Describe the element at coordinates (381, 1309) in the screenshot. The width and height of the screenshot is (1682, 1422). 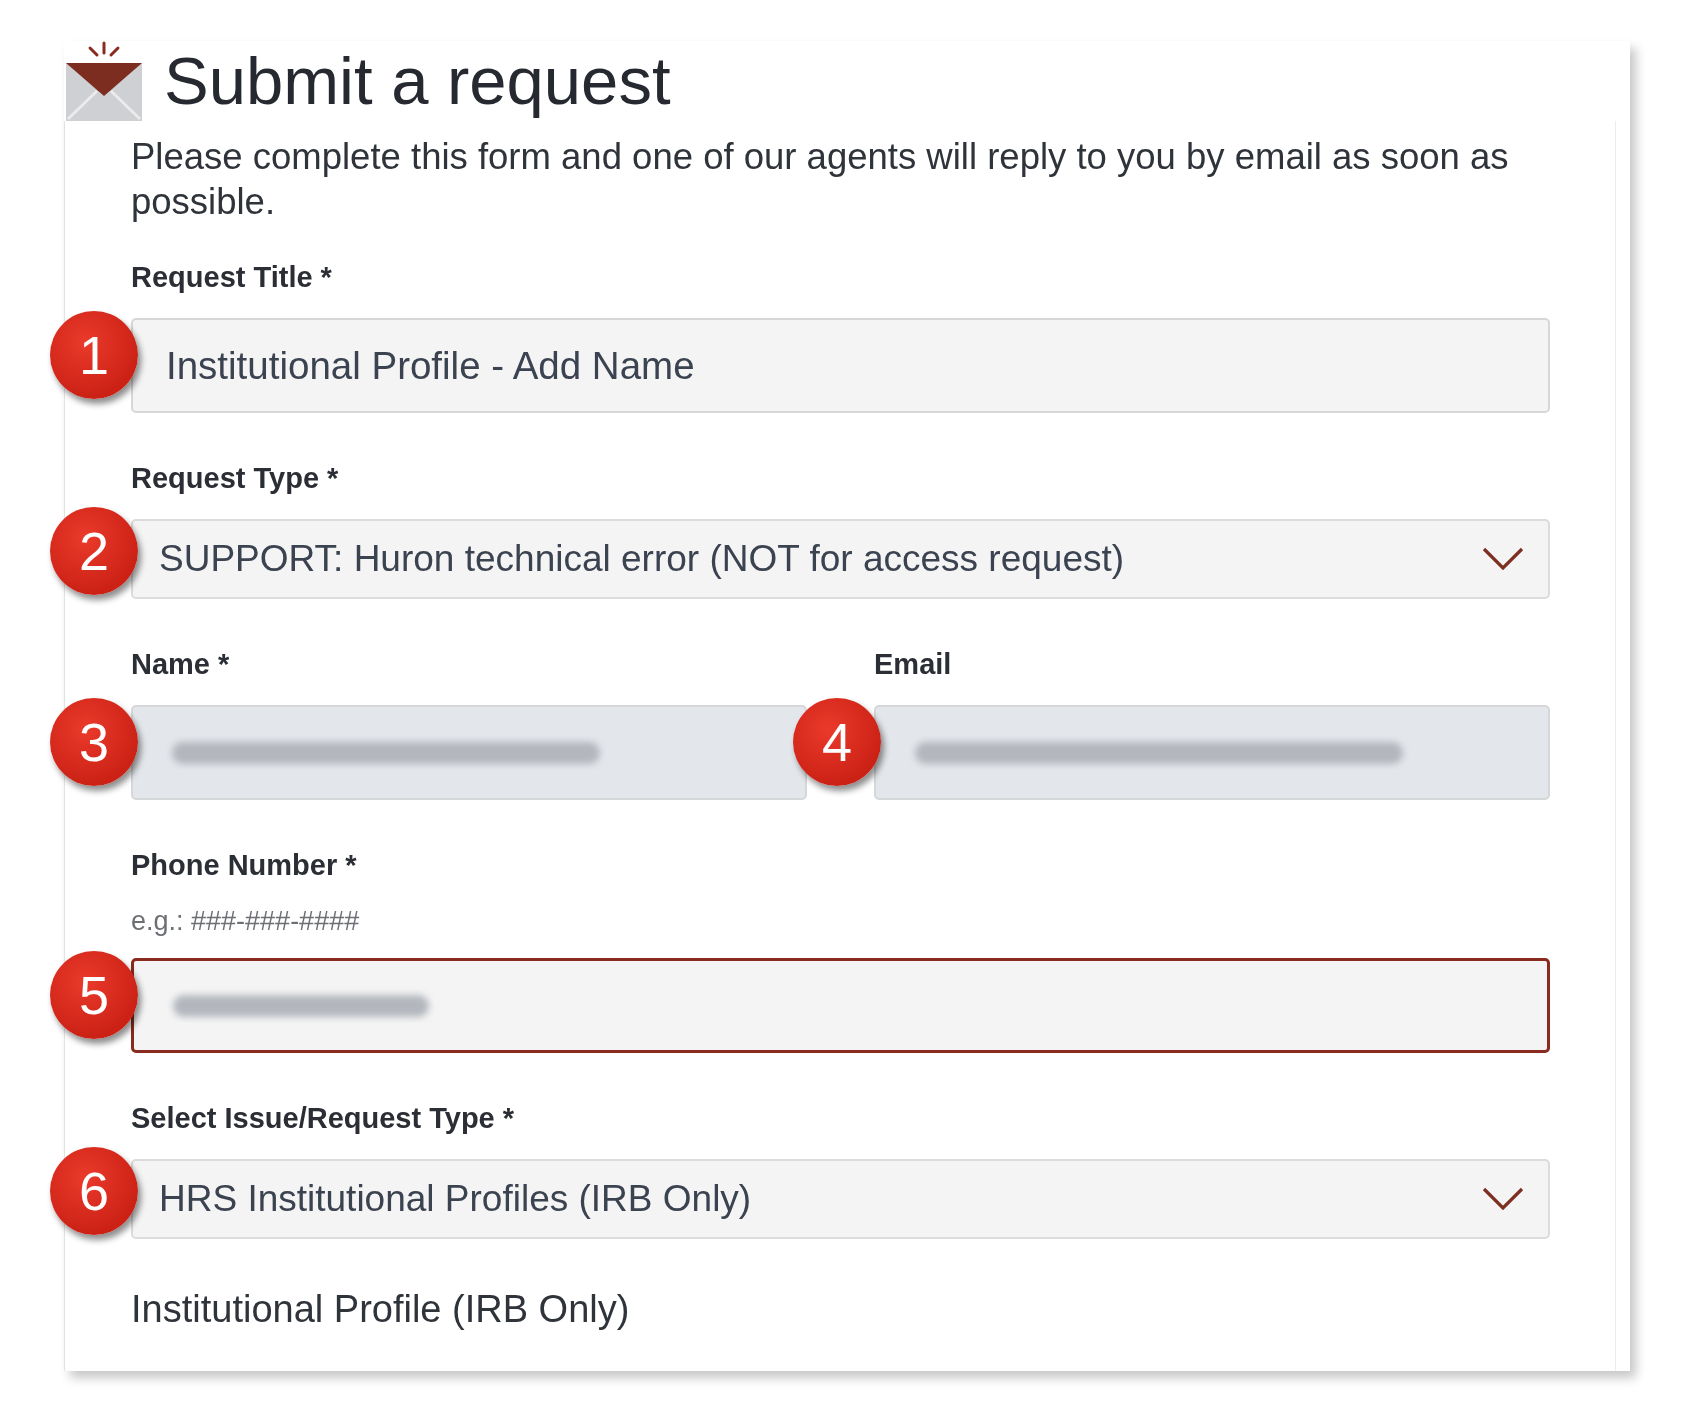
I see `note-text: Institutional Profile (IRB Only)` at that location.